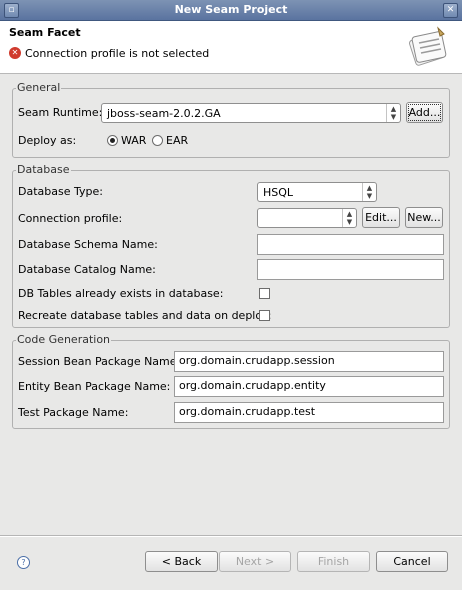 Image resolution: width=462 pixels, height=590 pixels. What do you see at coordinates (45, 32) in the screenshot?
I see `page-title: Seam Facet` at bounding box center [45, 32].